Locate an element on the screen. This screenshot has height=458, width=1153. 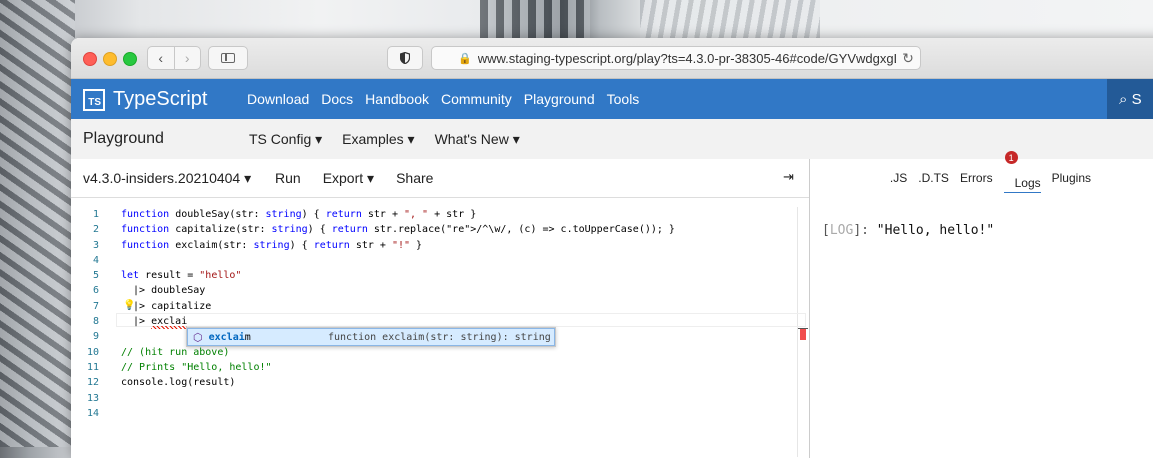
code-line: 12 console.log(result) is located at coordinates (440, 382).